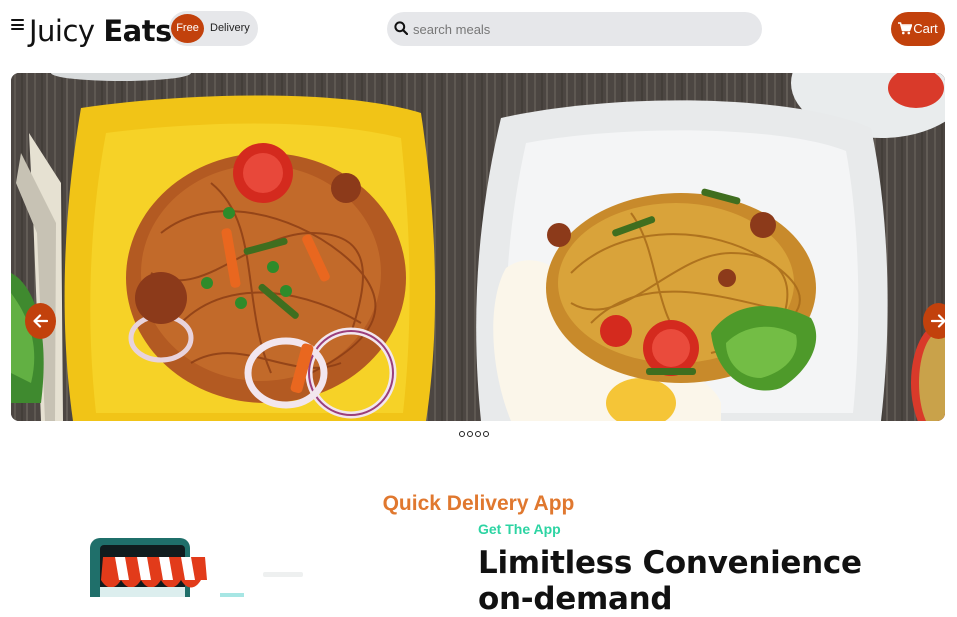 The height and width of the screenshot is (617, 957). What do you see at coordinates (230, 28) in the screenshot?
I see `toggle-delivery-option: Delivery` at bounding box center [230, 28].